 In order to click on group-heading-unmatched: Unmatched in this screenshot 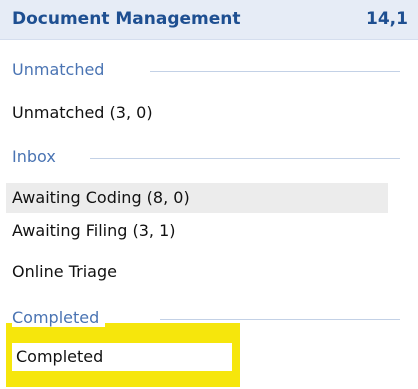, I will do `click(206, 71)`.